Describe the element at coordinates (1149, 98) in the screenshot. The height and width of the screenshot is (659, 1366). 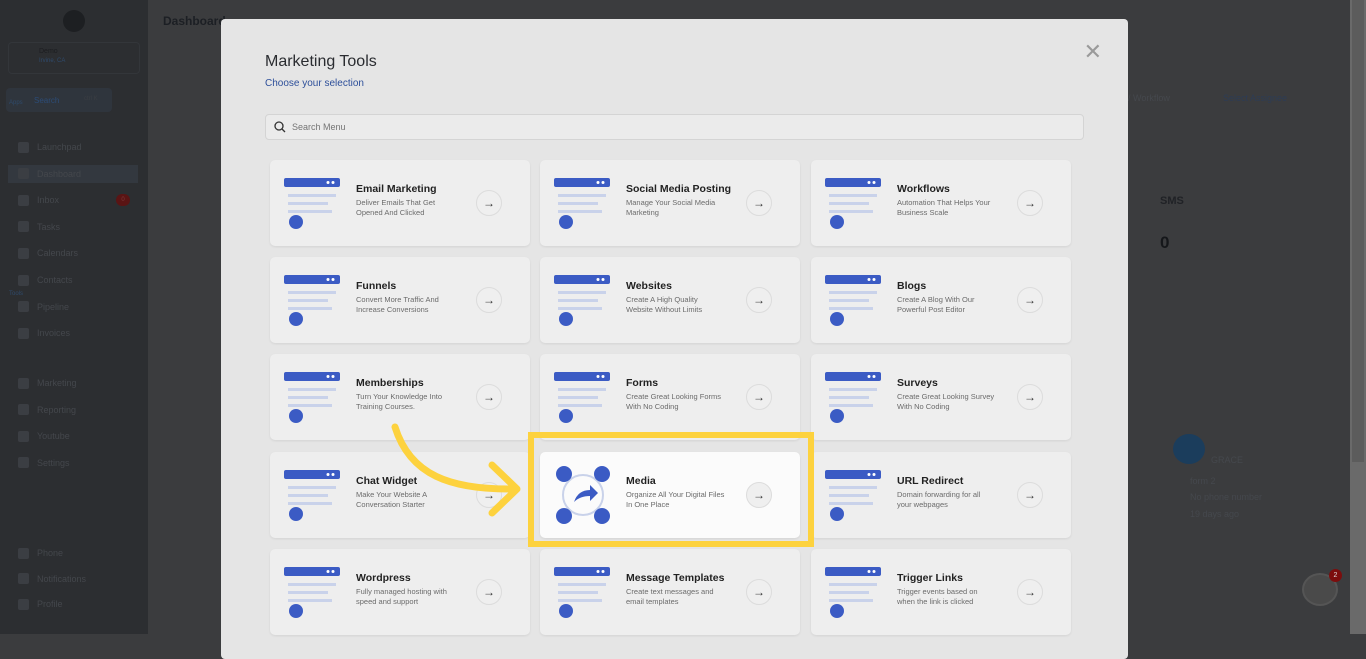
I see `workflow-filter: / Workflow` at that location.